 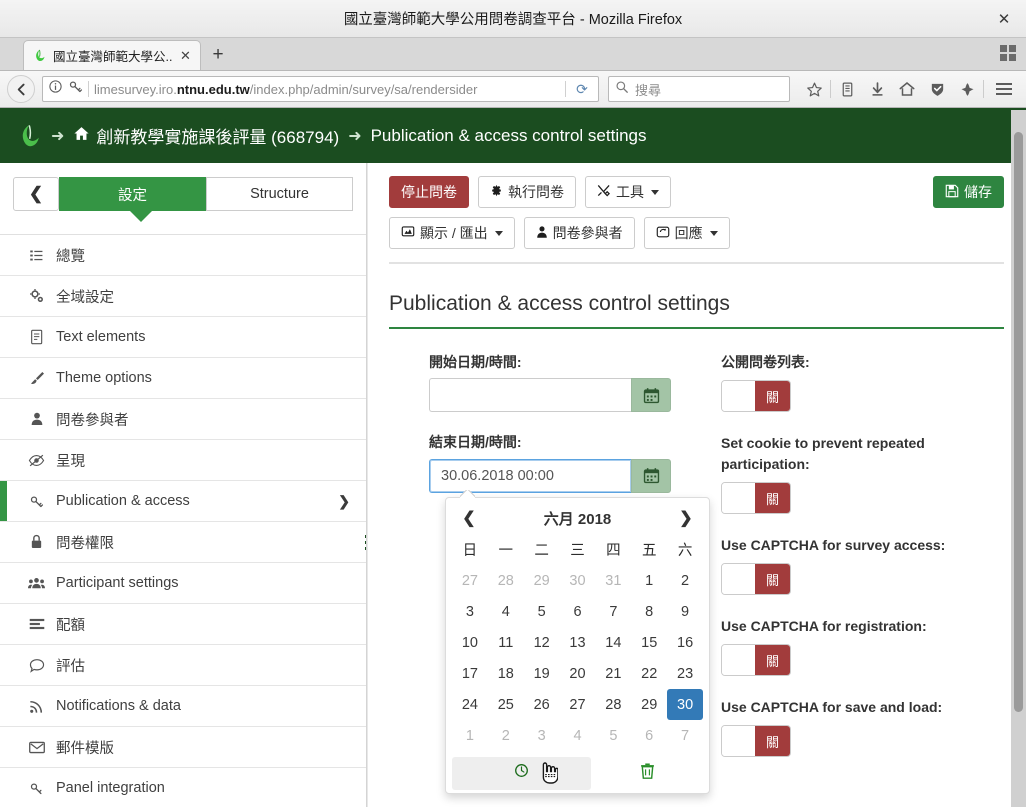 I want to click on list-survey-publicly-toggle: 關, so click(x=756, y=396).